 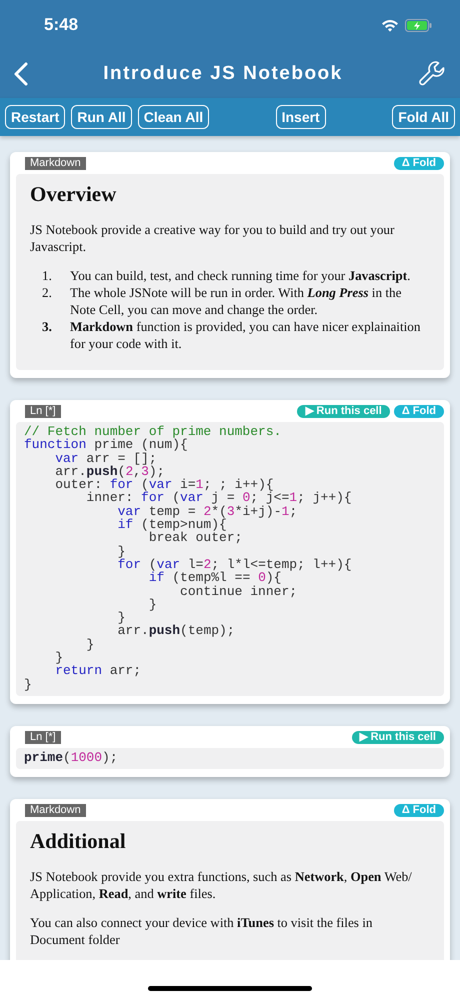 I want to click on toolbar-button: Run All, so click(x=101, y=117).